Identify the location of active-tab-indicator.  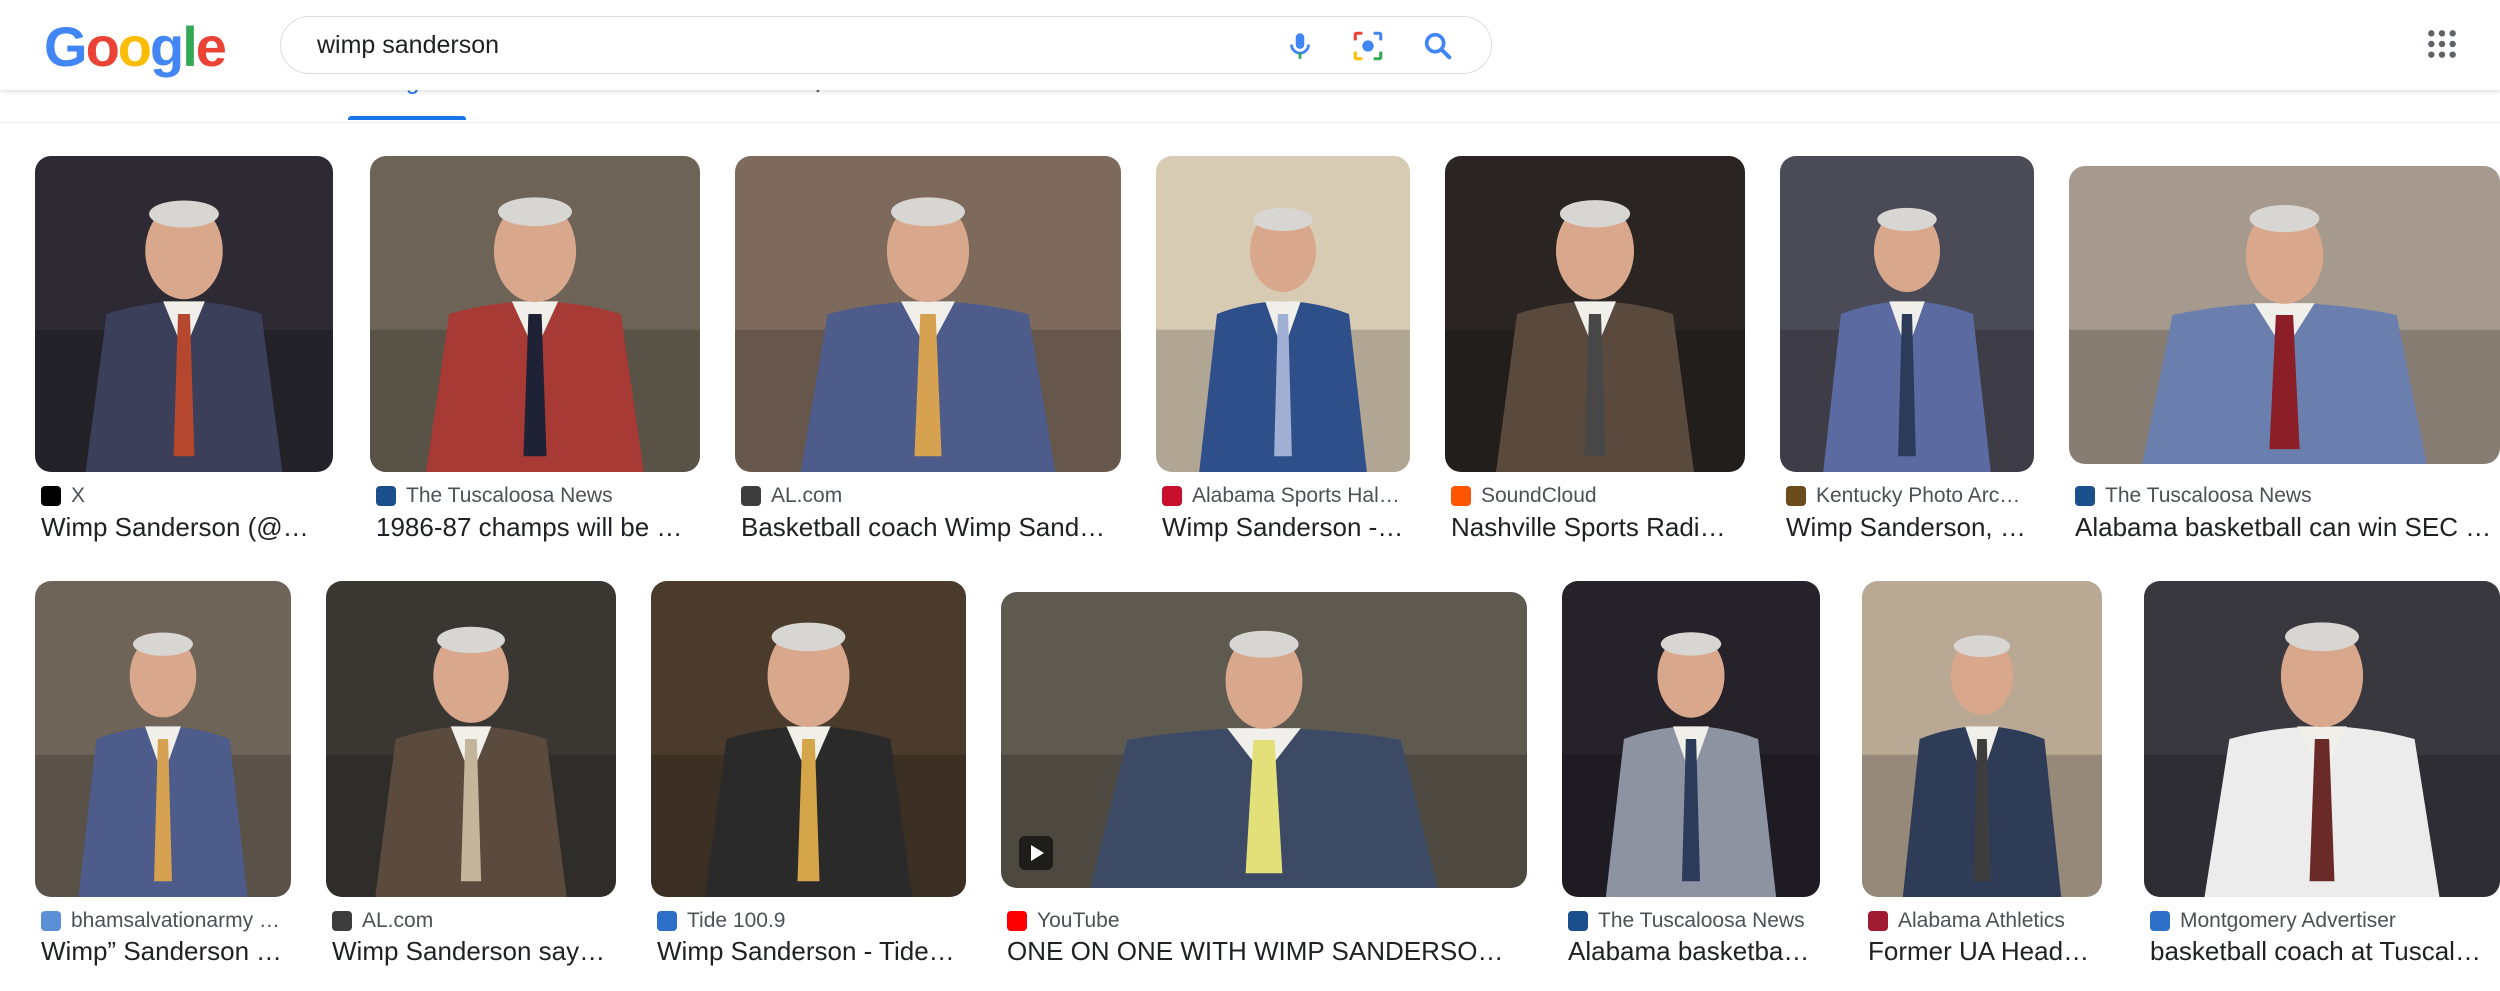
(407, 118).